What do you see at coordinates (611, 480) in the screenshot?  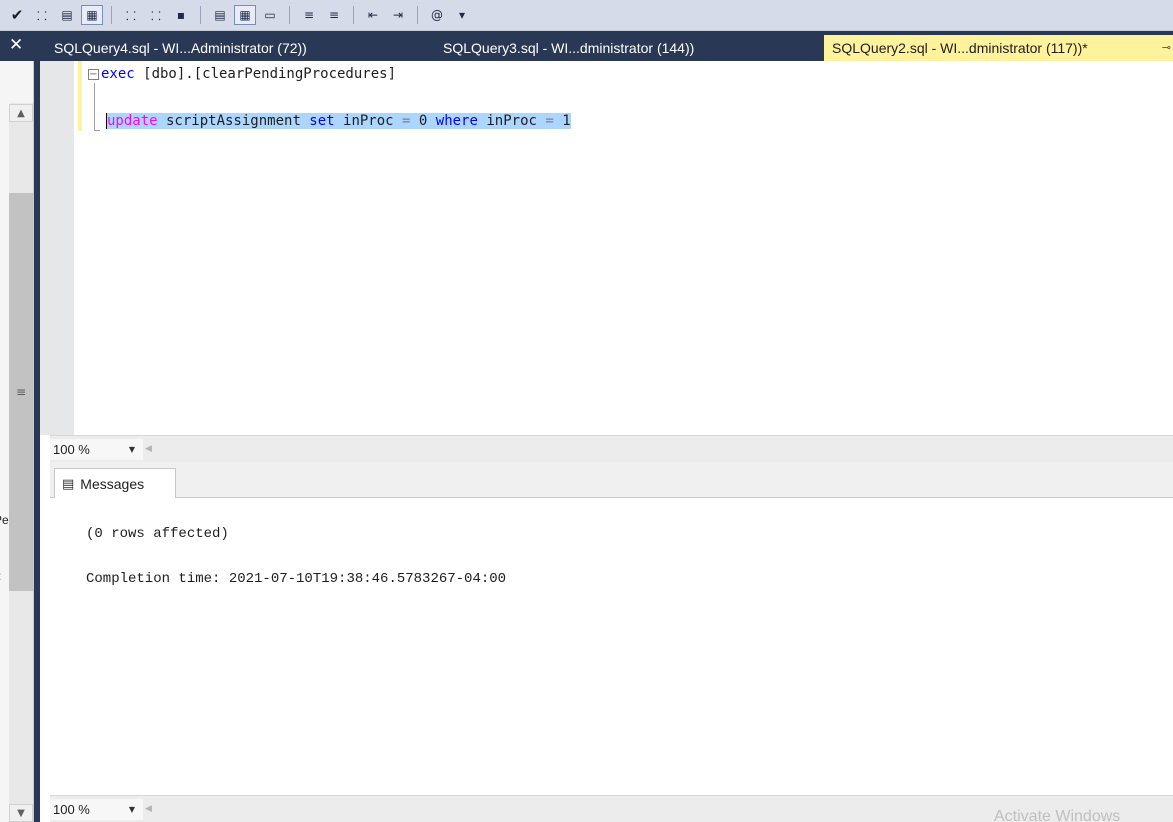 I see `results-tab-strip: ▤ Messages` at bounding box center [611, 480].